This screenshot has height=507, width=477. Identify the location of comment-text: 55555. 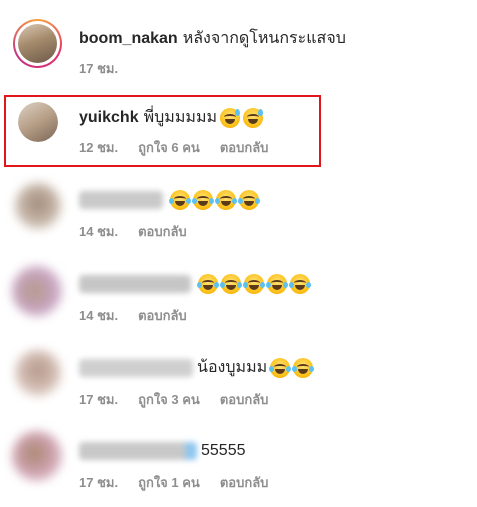
(223, 450).